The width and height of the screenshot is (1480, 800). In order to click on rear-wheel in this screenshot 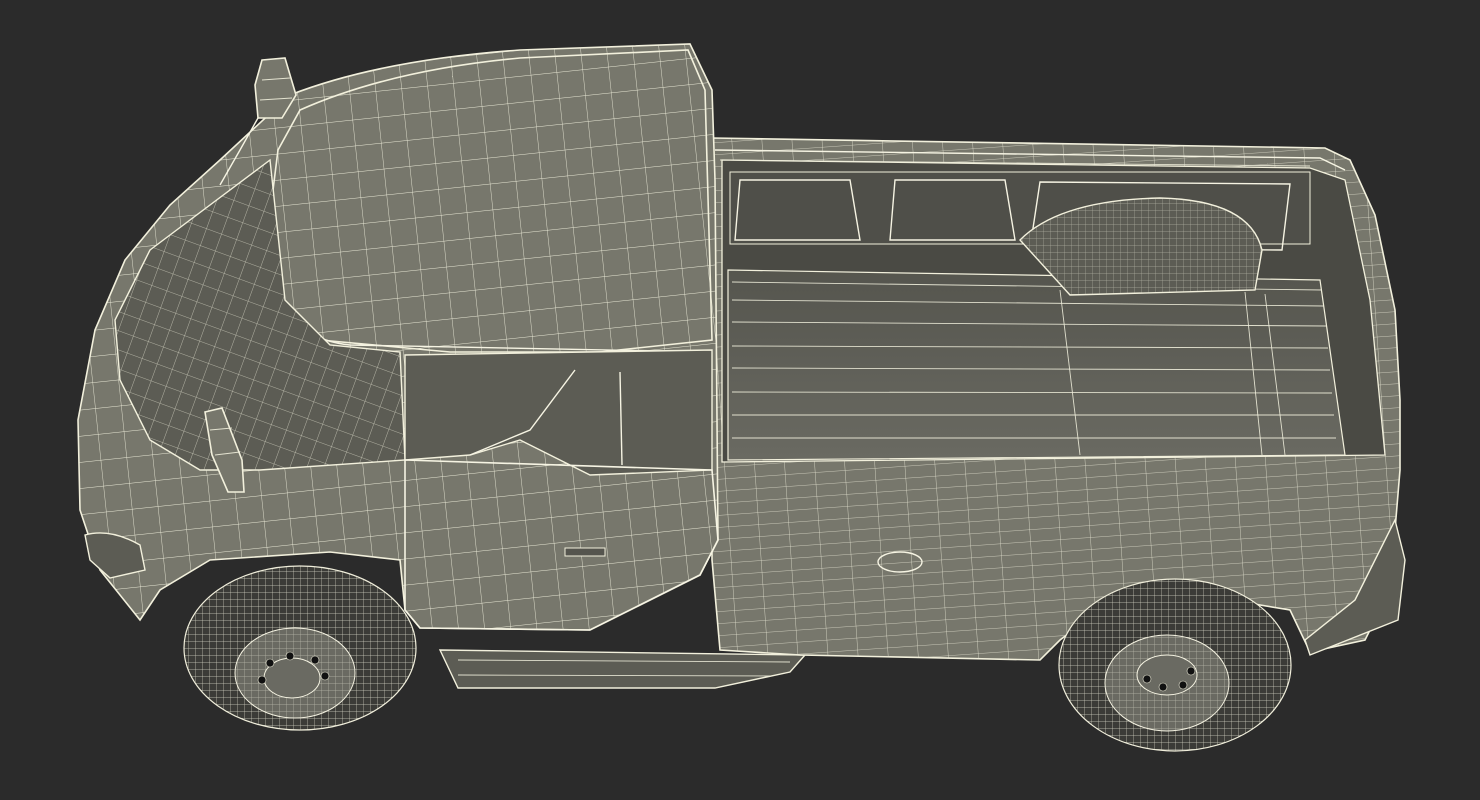, I will do `click(1175, 665)`.